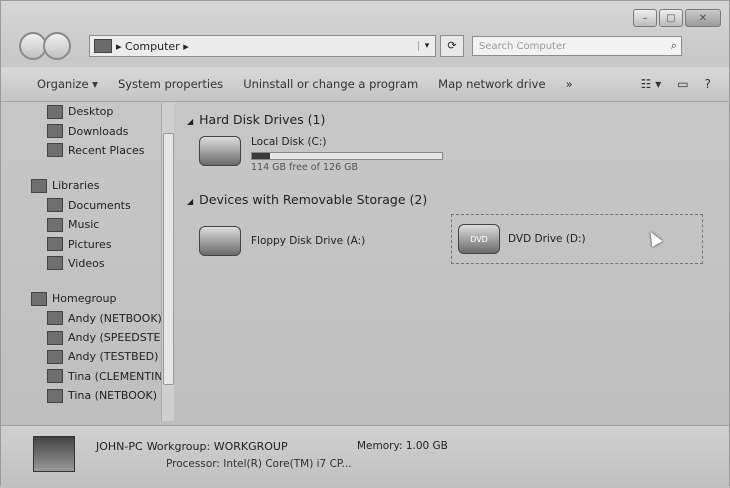 Image resolution: width=730 pixels, height=488 pixels. Describe the element at coordinates (523, 46) in the screenshot. I see `search-placeholder: Search Computer` at that location.